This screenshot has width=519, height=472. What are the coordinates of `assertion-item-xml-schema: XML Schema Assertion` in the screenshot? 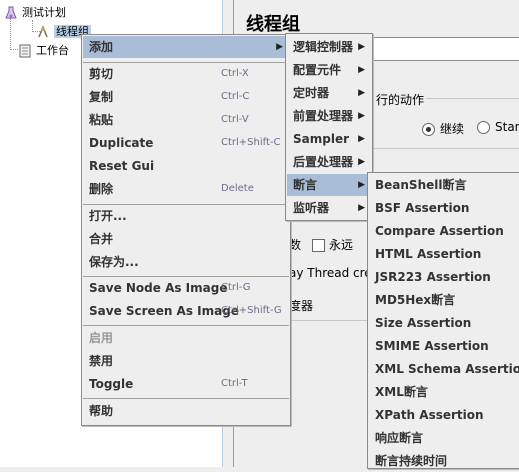 It's located at (444, 369).